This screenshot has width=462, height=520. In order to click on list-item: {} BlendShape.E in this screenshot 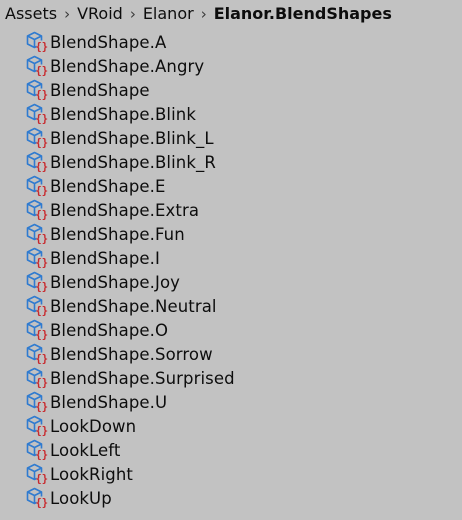, I will do `click(231, 186)`.